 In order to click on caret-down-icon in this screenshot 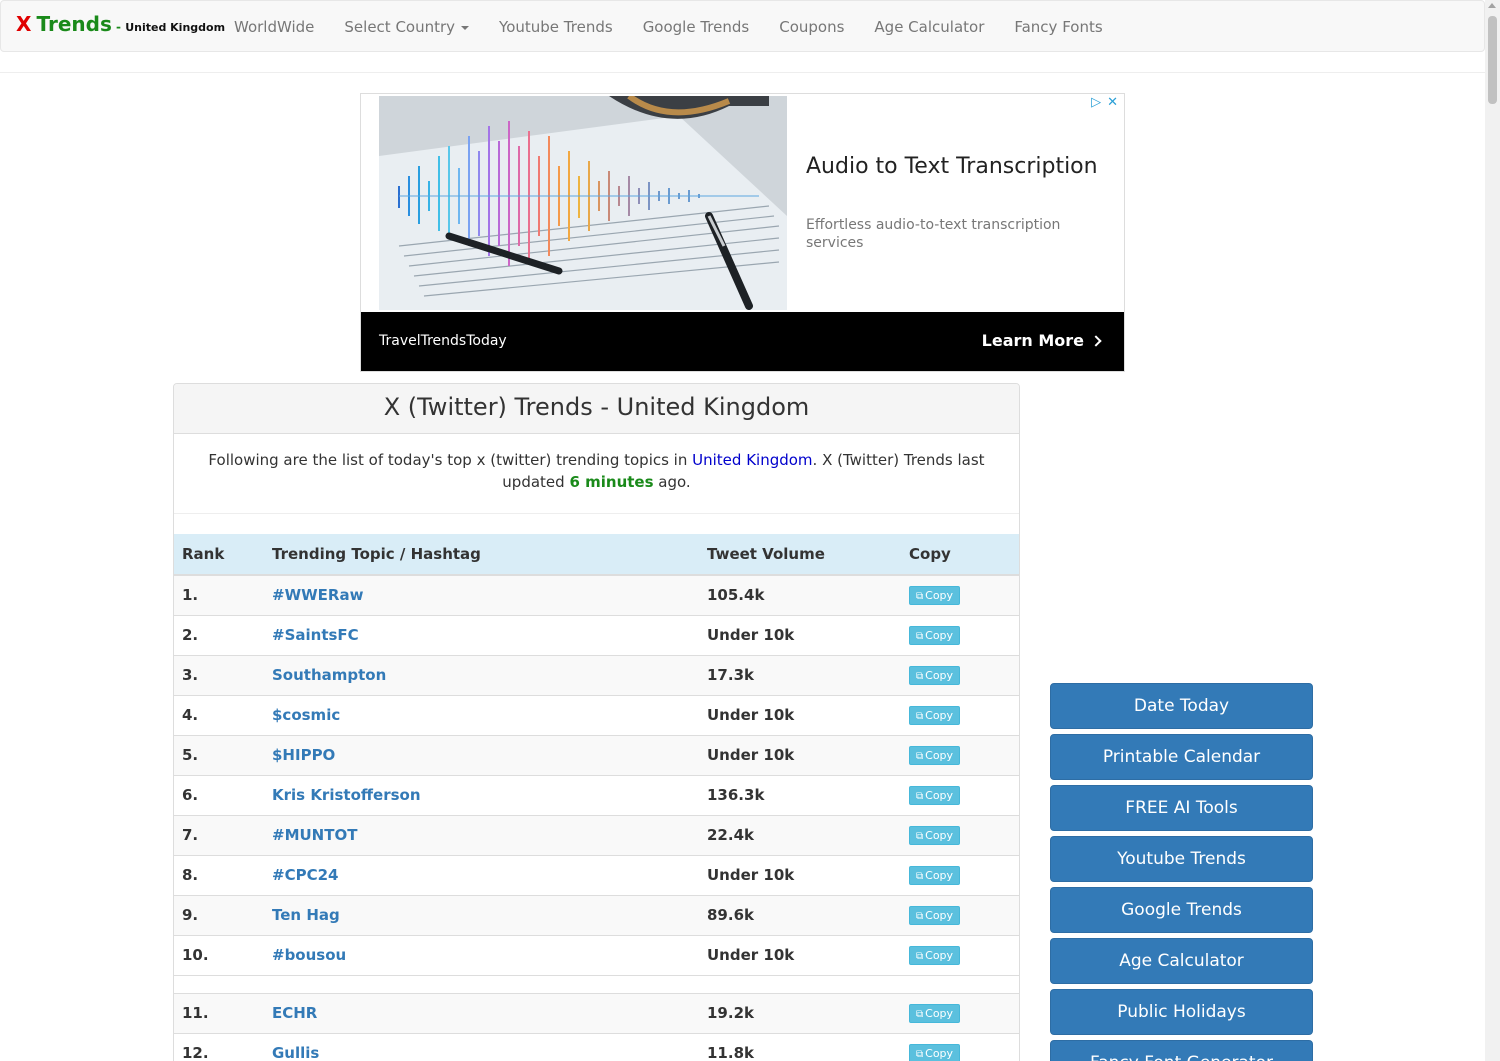, I will do `click(465, 27)`.